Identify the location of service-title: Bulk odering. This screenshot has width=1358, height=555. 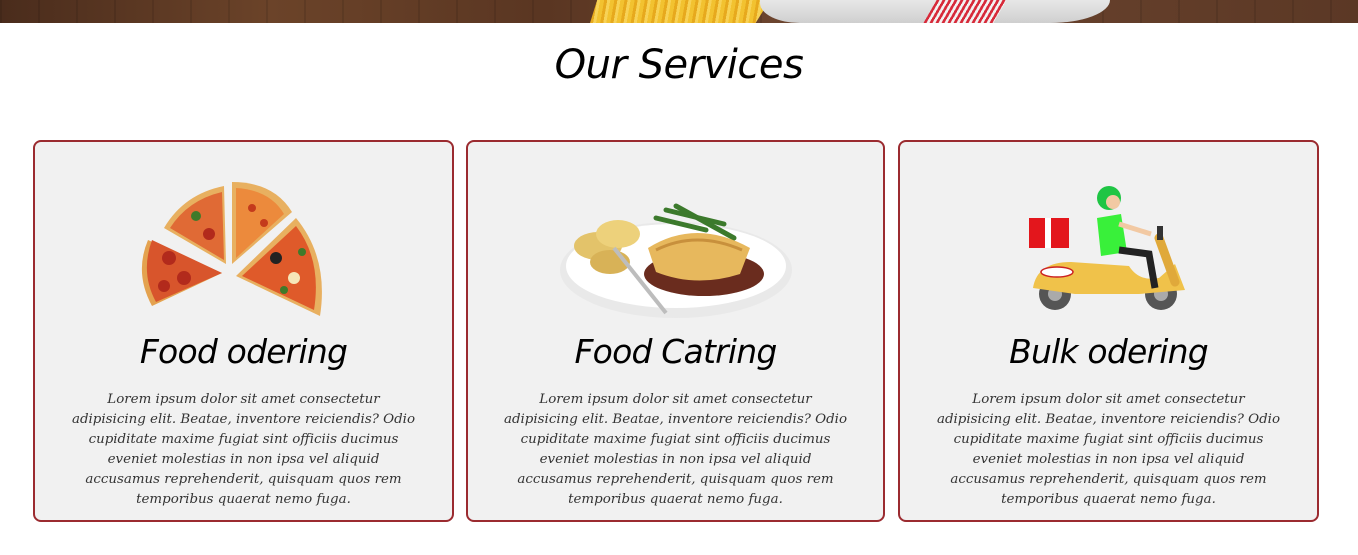
(1109, 351).